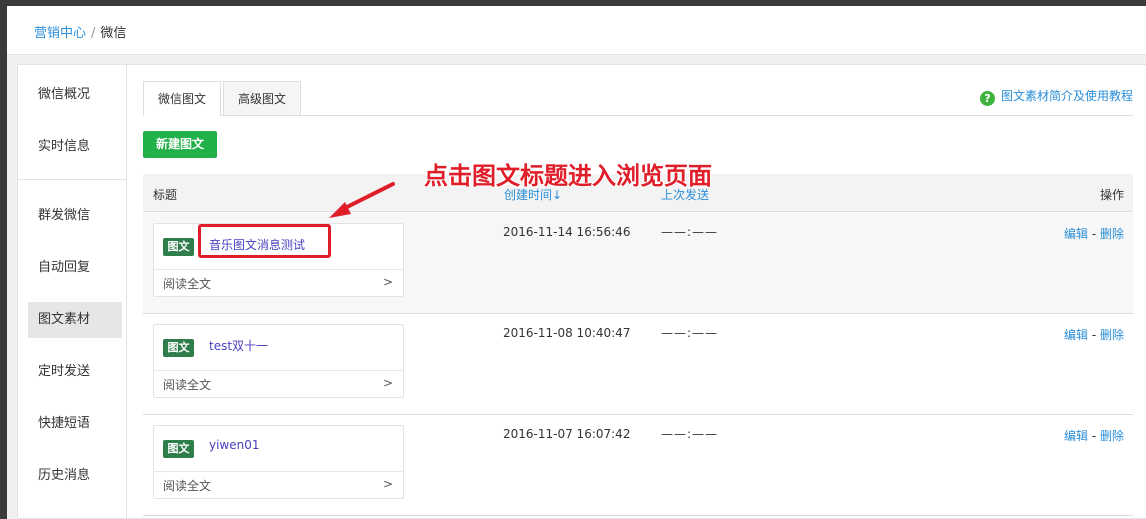 This screenshot has width=1146, height=519. Describe the element at coordinates (60, 33) in the screenshot. I see `breadcrumb-root-link: 营销中心` at that location.